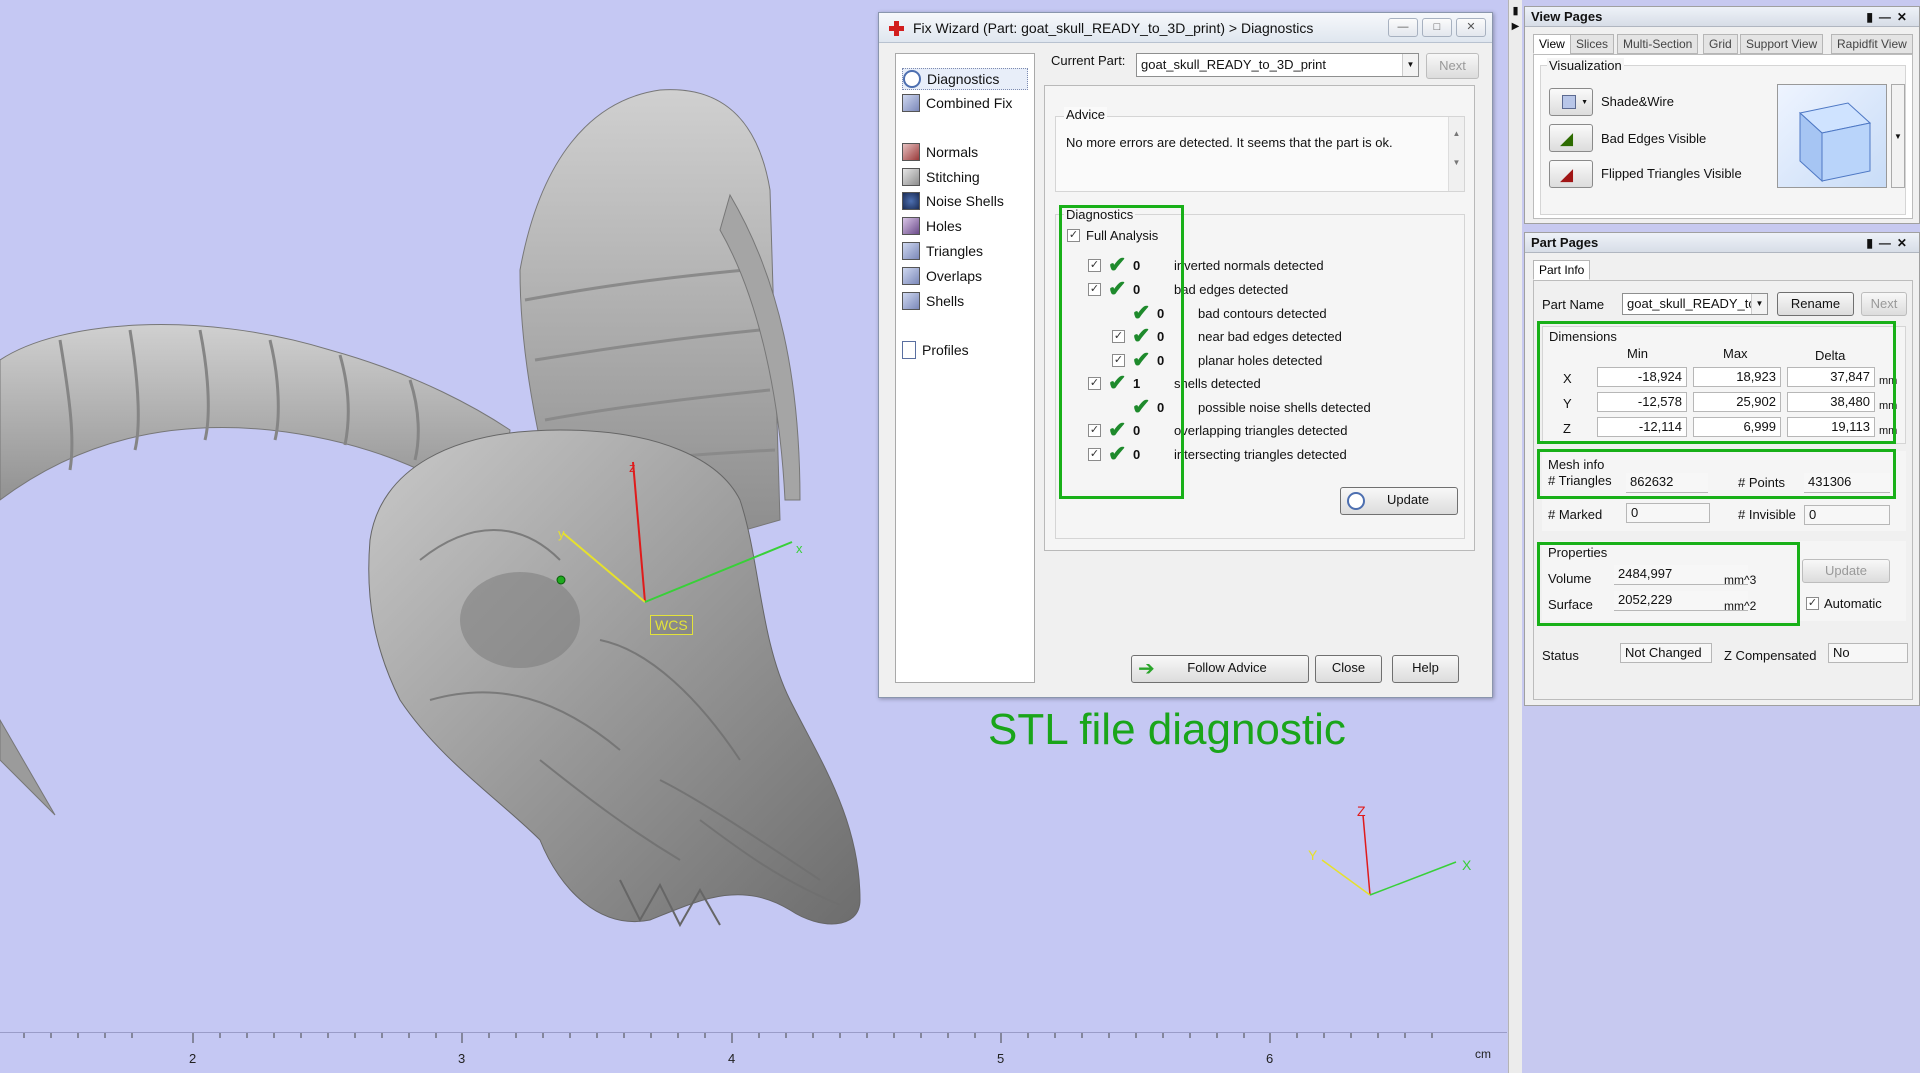 The image size is (1920, 1073). I want to click on invisible-field: 0, so click(1847, 515).